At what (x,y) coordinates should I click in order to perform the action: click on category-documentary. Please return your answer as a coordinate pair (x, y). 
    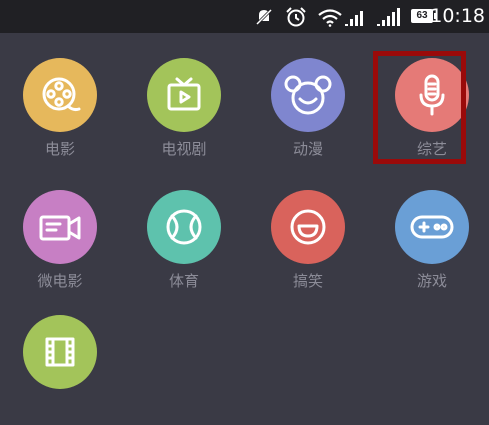
    Looking at the image, I should click on (60, 370).